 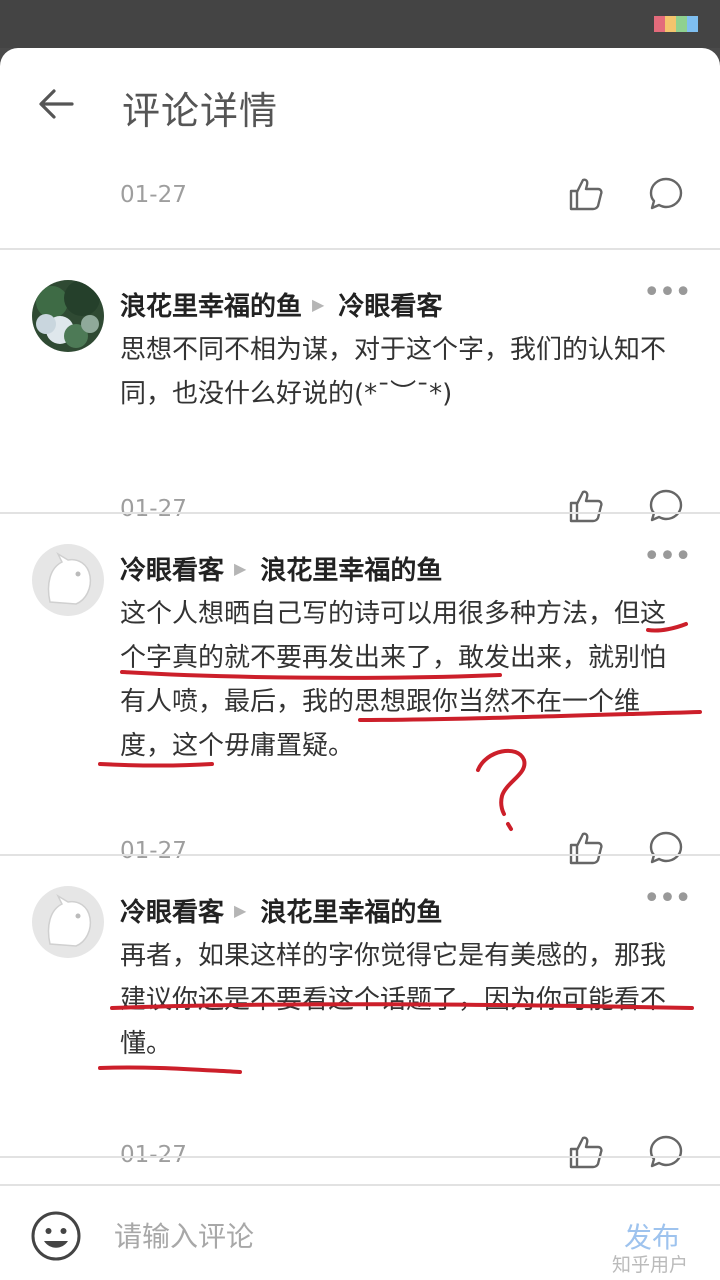 I want to click on header: 评论详情, so click(x=360, y=103).